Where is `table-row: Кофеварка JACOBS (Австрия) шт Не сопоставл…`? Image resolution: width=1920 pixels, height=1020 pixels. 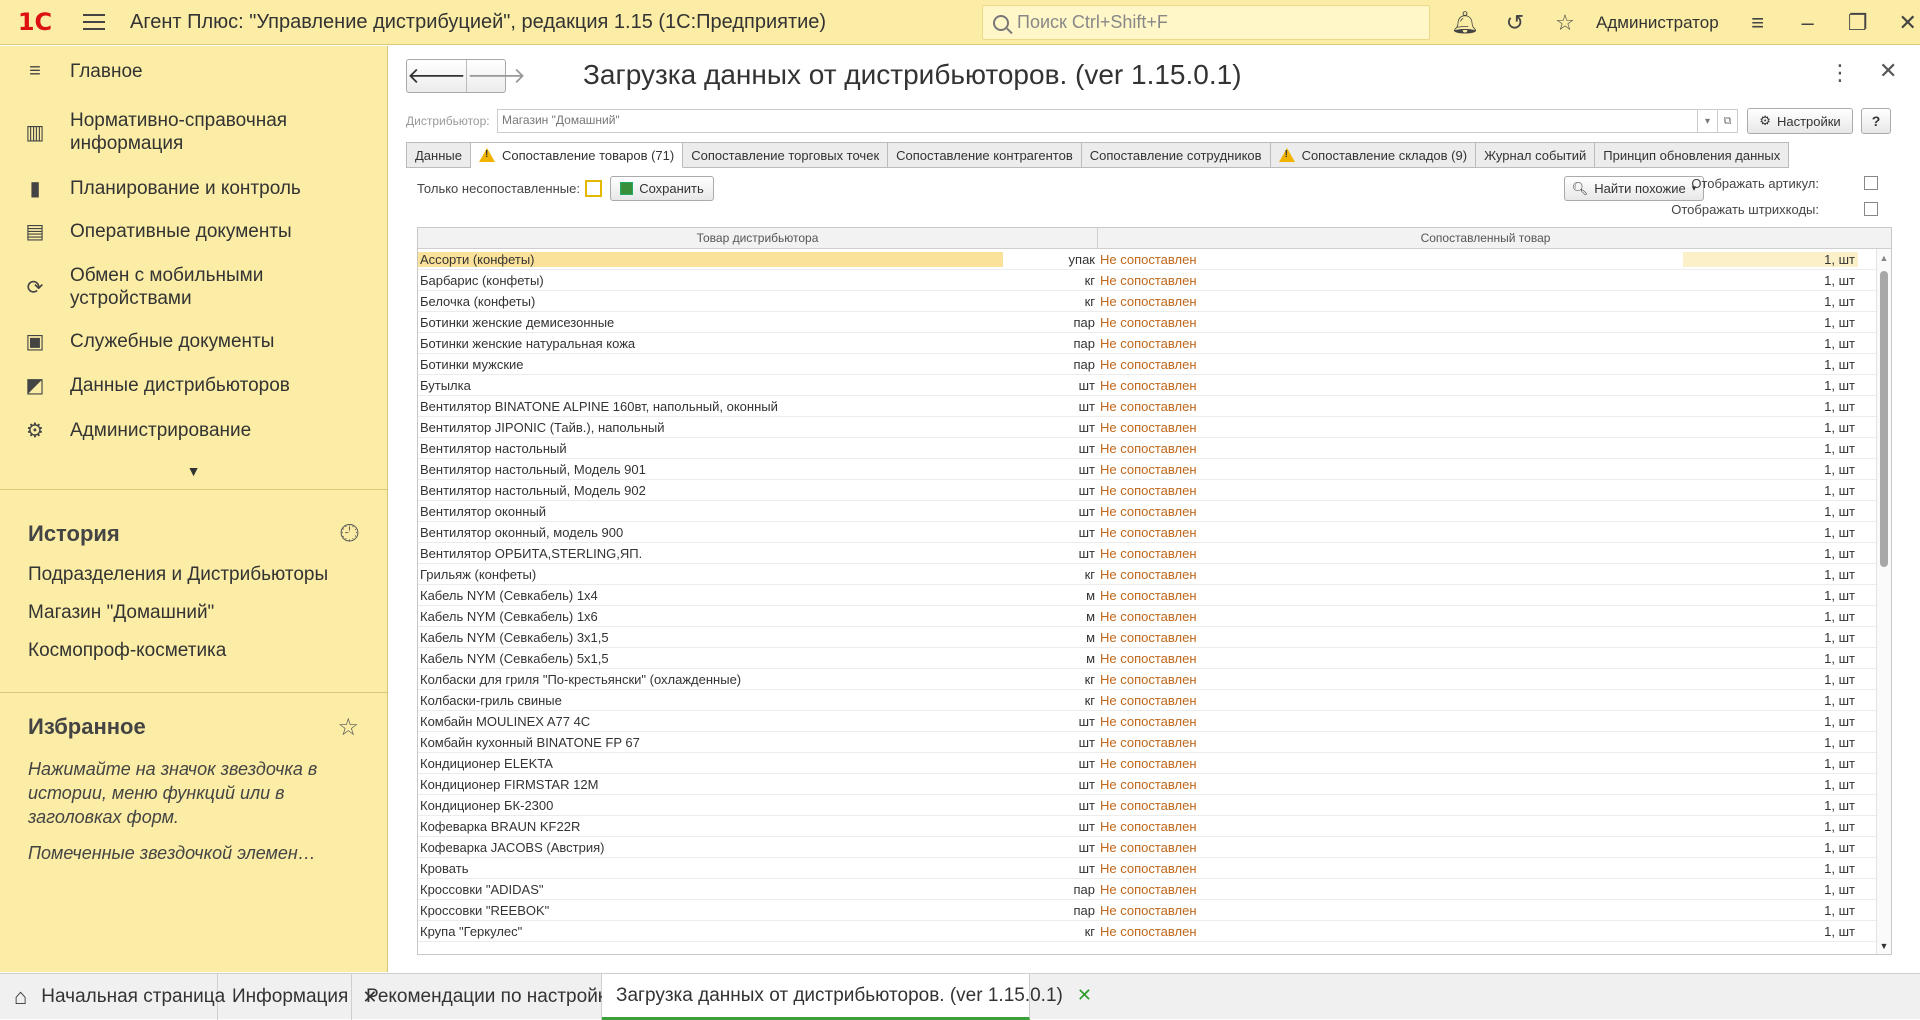
table-row: Кофеварка JACOBS (Австрия) шт Не сопоставл… is located at coordinates (1154, 847).